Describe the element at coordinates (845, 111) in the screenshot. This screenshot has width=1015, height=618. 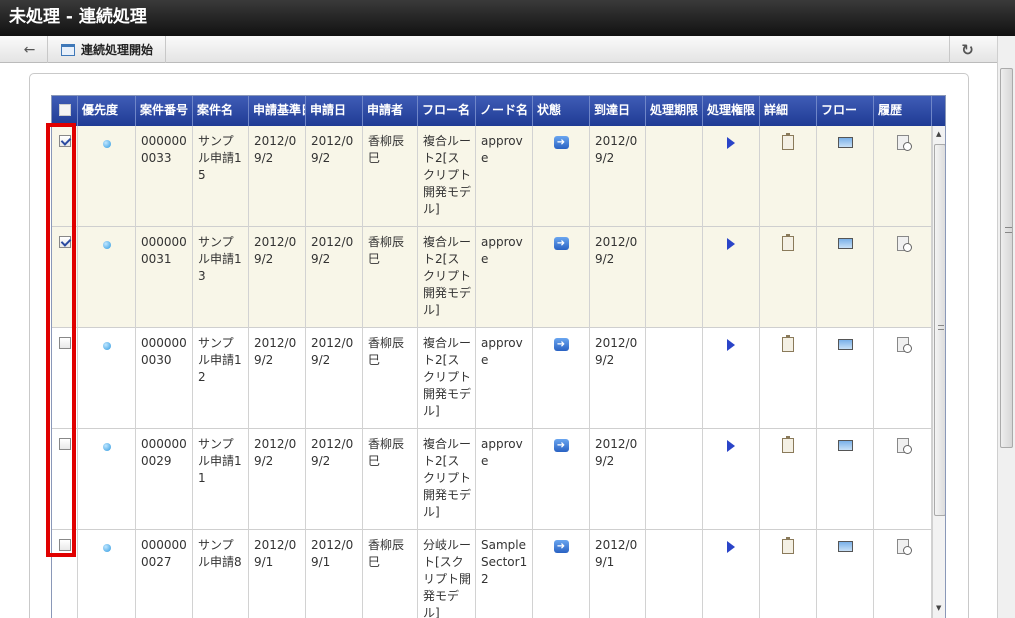
I see `column-header-flow: フロー` at that location.